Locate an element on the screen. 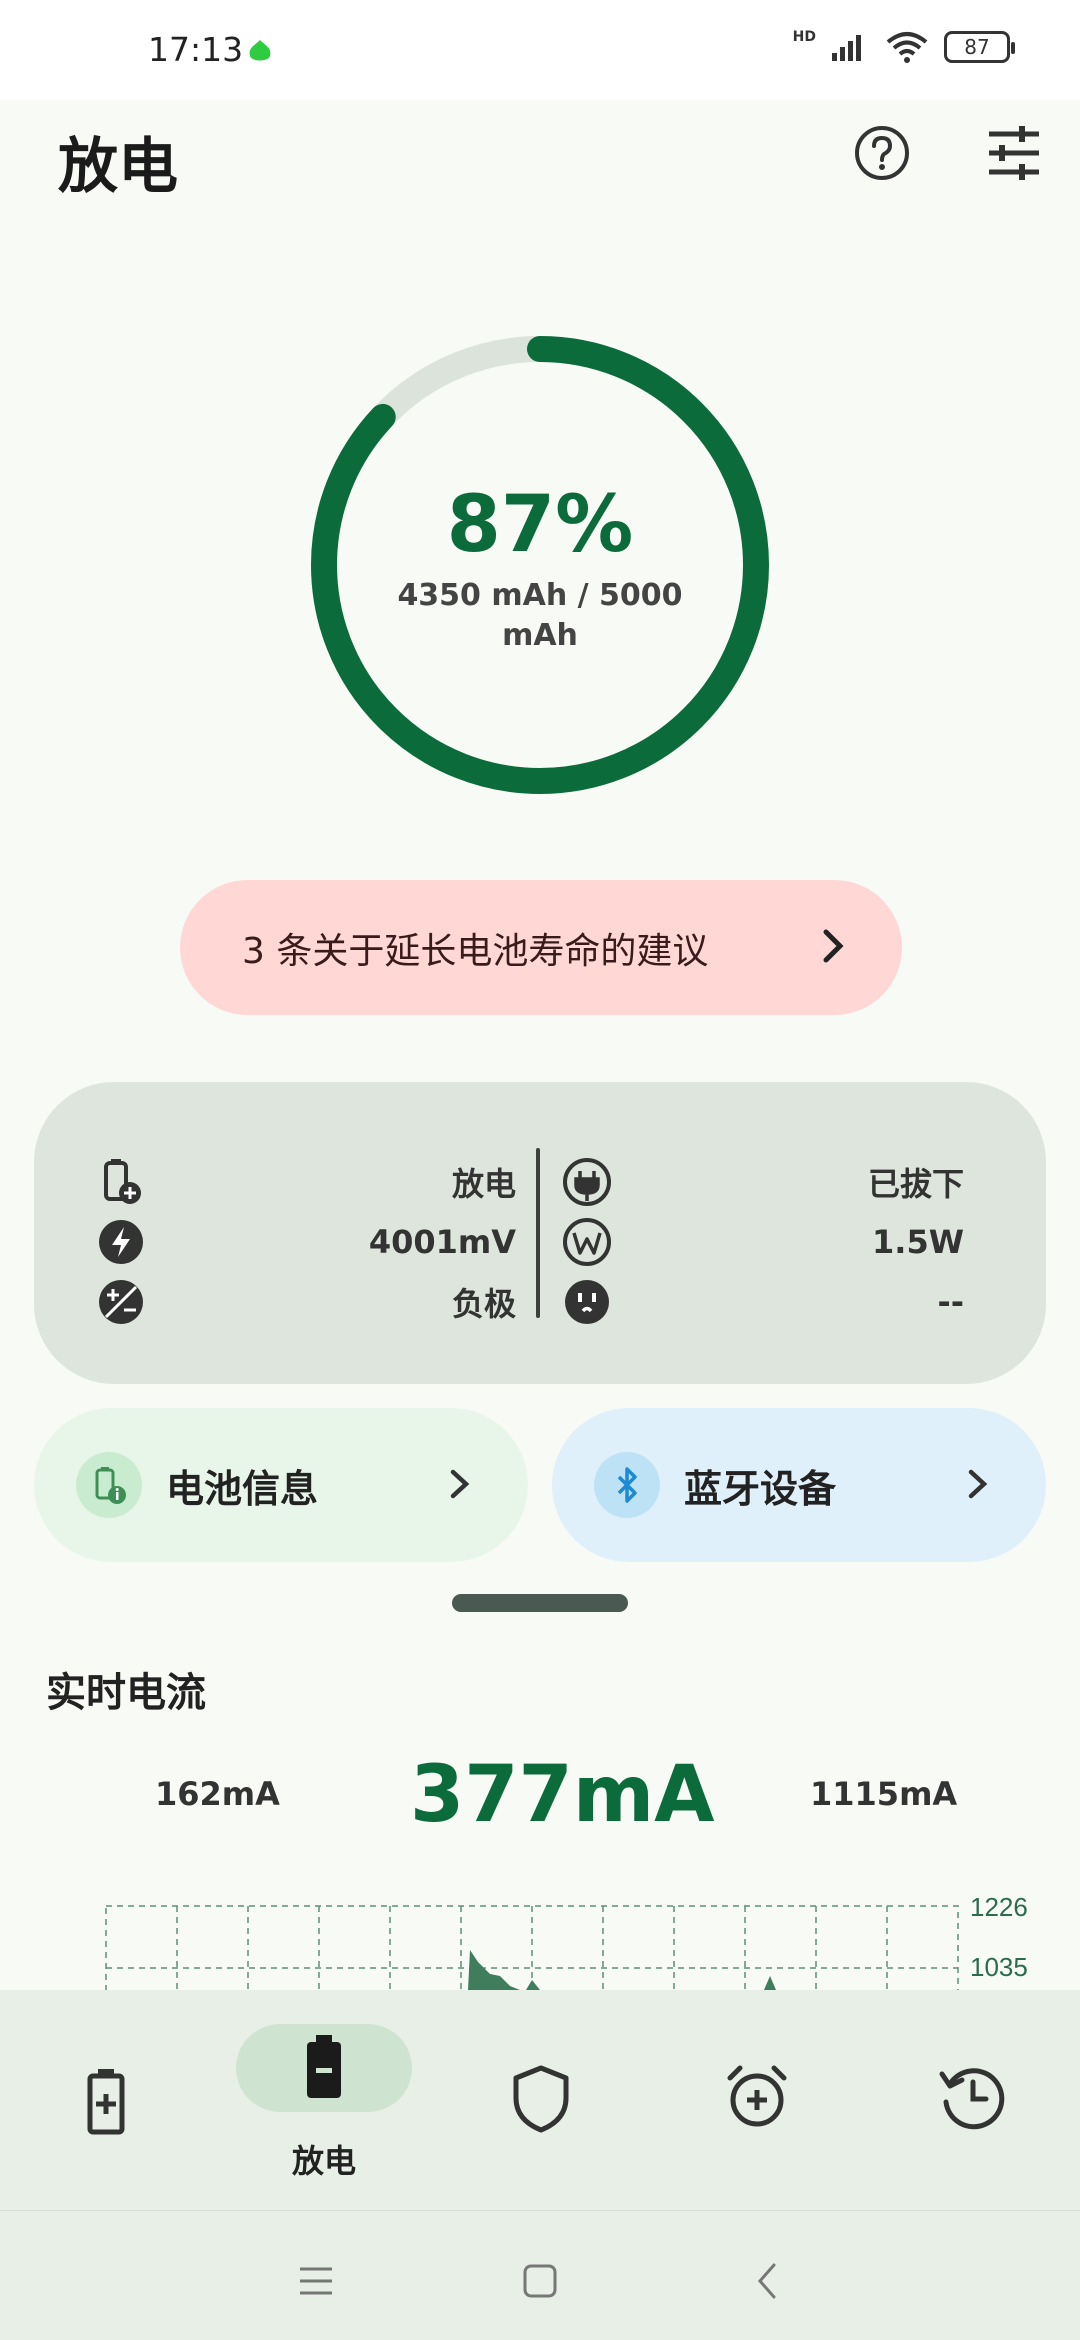 Image resolution: width=1080 pixels, height=2340 pixels. nav-protection is located at coordinates (540, 2100).